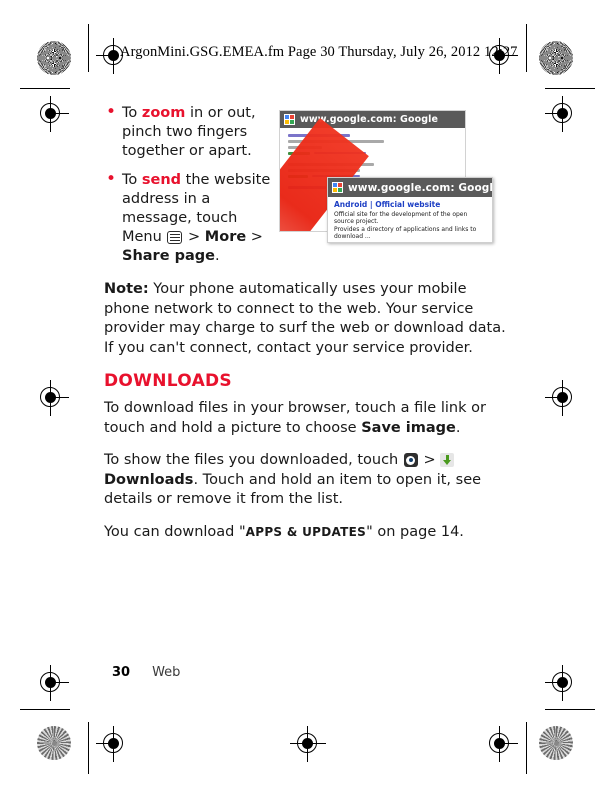 The image size is (614, 797). Describe the element at coordinates (410, 460) in the screenshot. I see `browser-windows-icon` at that location.